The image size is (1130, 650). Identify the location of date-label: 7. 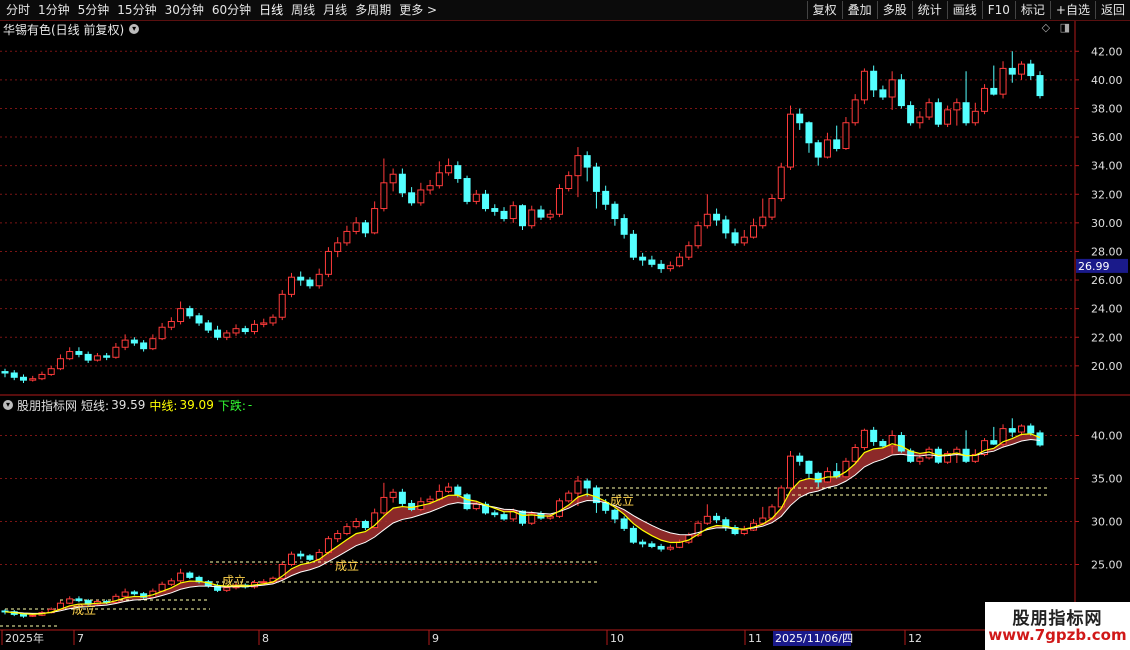
(80, 638).